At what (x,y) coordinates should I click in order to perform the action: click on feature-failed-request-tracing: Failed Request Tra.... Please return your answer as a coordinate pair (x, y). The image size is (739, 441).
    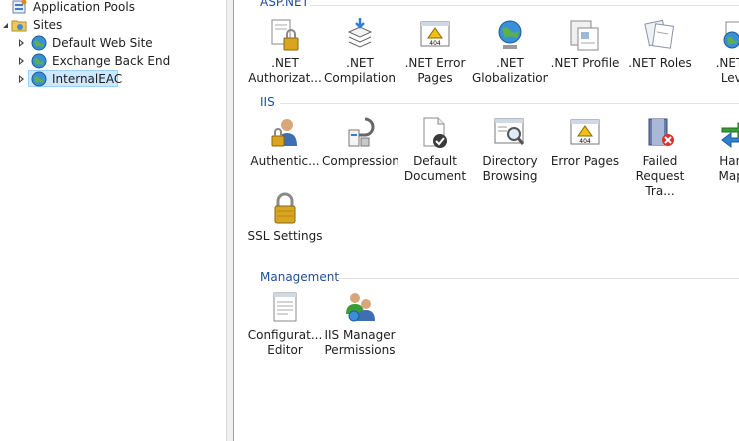
    Looking at the image, I should click on (660, 157).